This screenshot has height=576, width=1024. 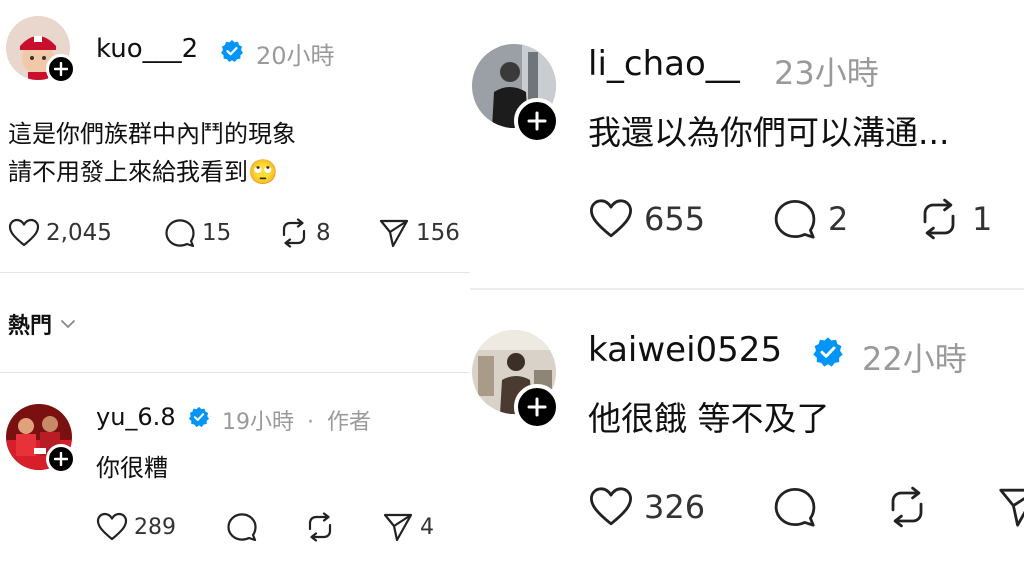 What do you see at coordinates (132, 468) in the screenshot?
I see `post-text: 你很糟` at bounding box center [132, 468].